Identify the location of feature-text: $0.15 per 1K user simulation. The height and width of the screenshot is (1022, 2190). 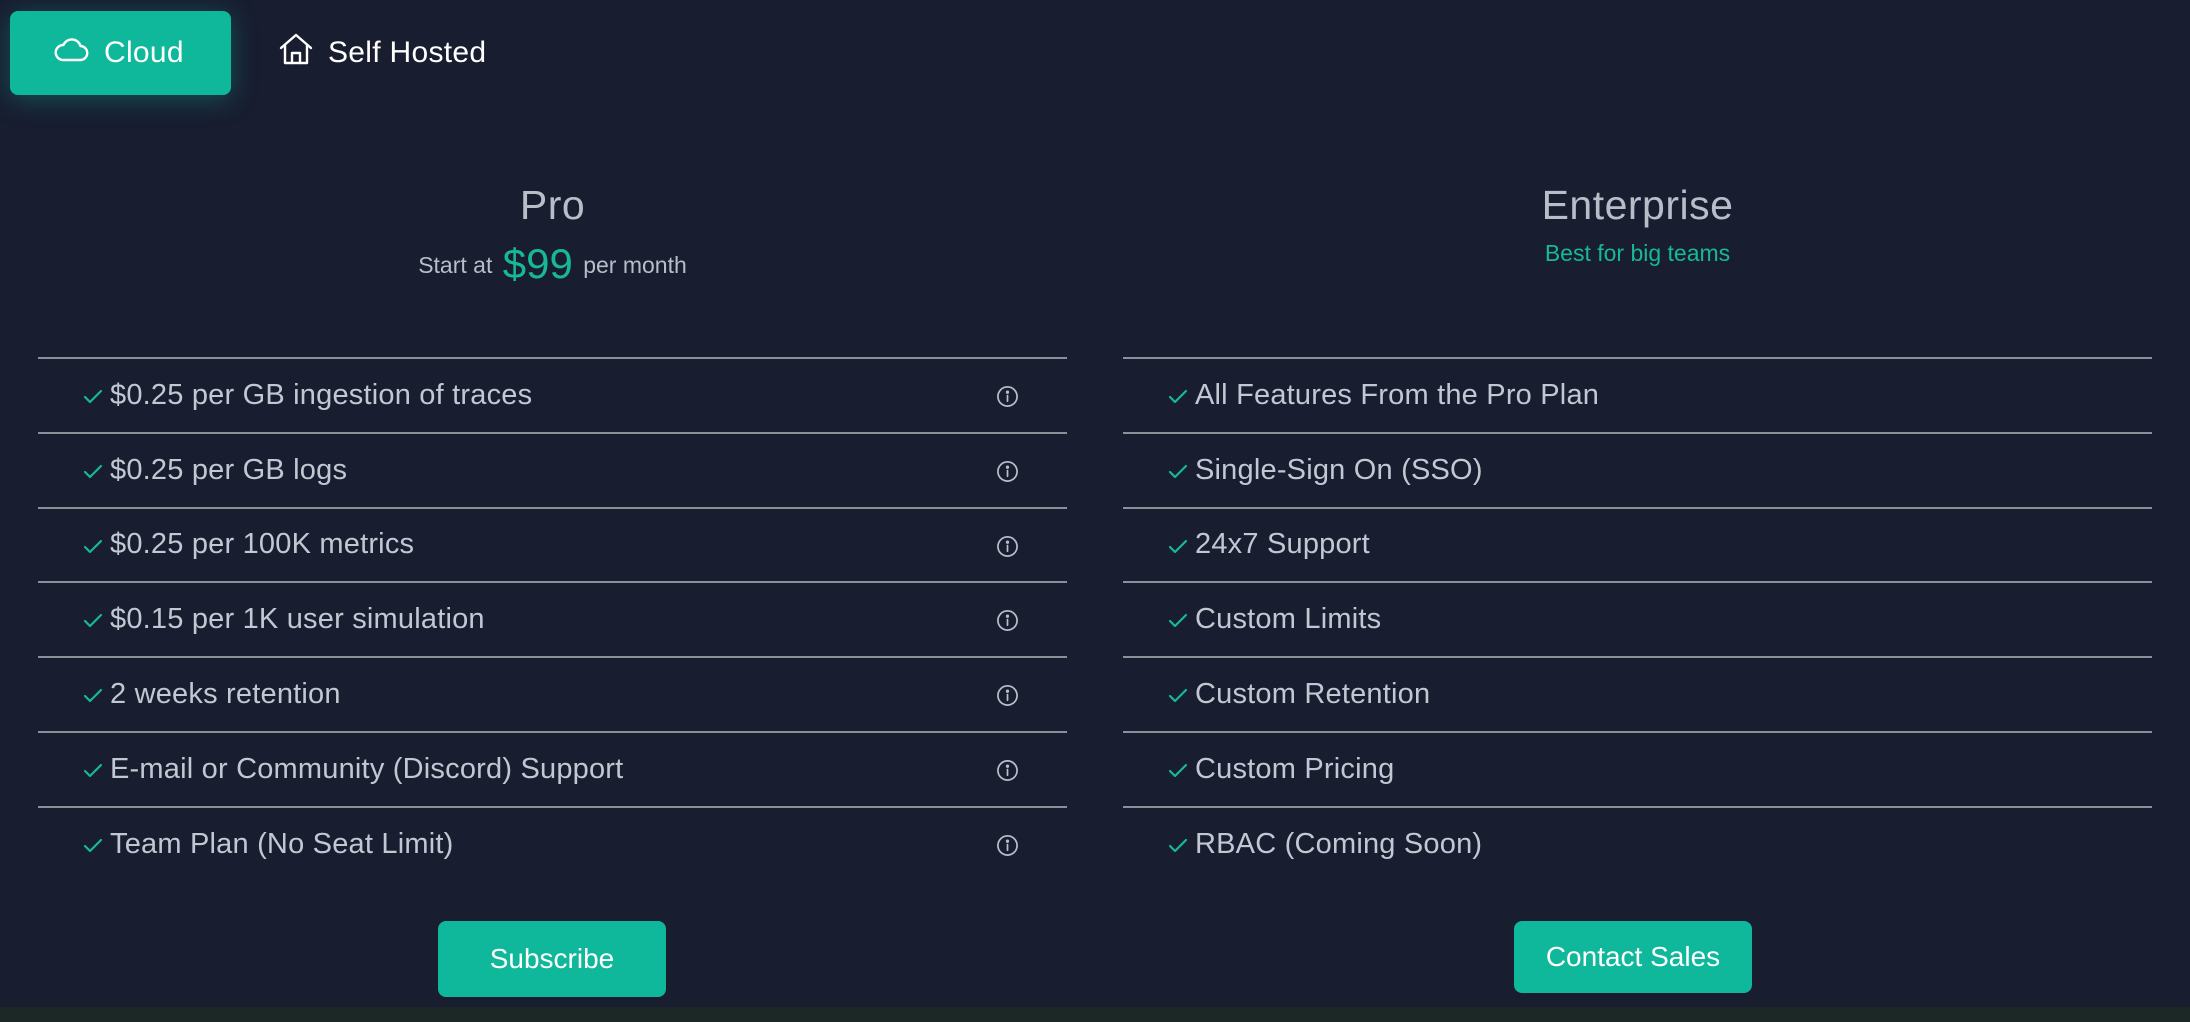
(297, 619).